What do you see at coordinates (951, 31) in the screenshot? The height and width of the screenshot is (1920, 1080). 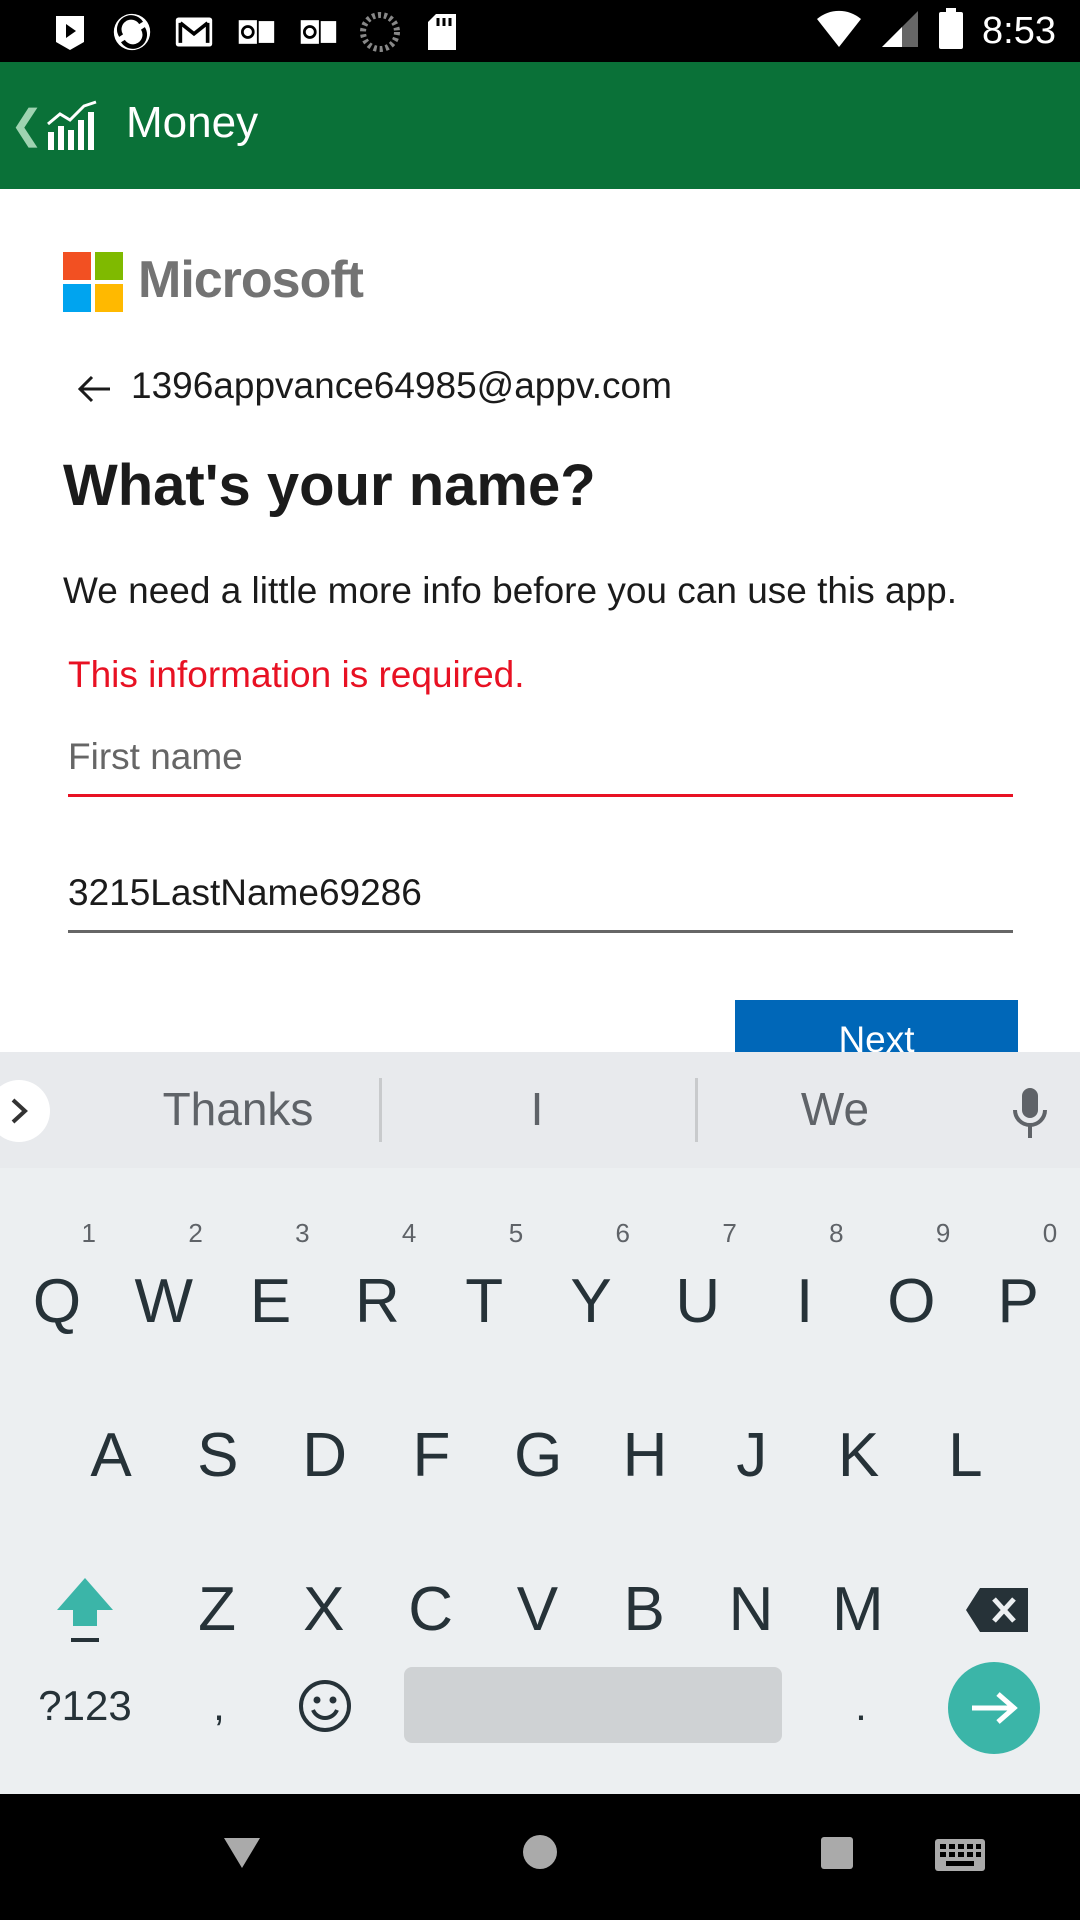 I see `battery-icon` at bounding box center [951, 31].